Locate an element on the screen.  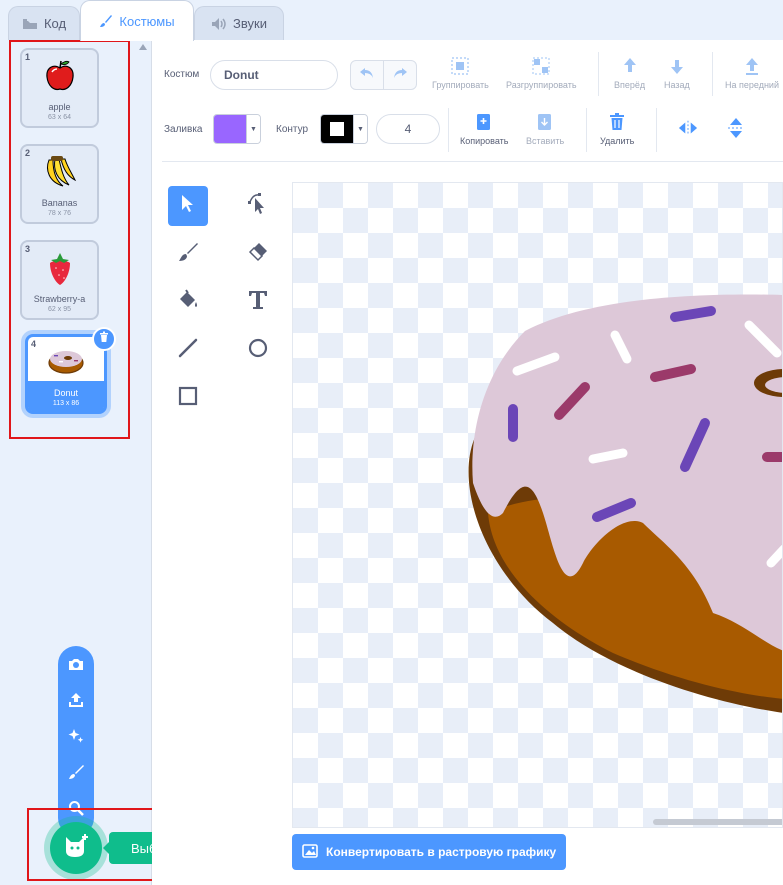
text-icon is located at coordinates (258, 302).